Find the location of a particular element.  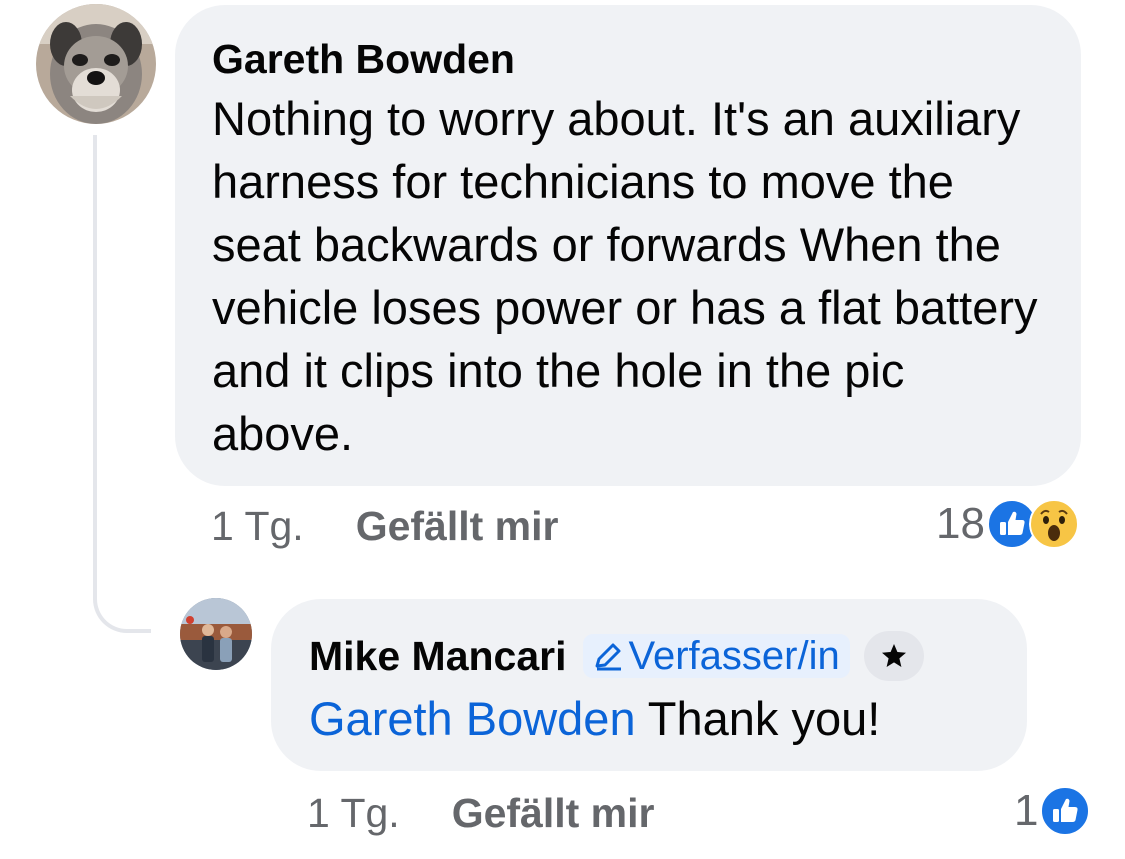

reaction-summary: 18 is located at coordinates (1007, 524).